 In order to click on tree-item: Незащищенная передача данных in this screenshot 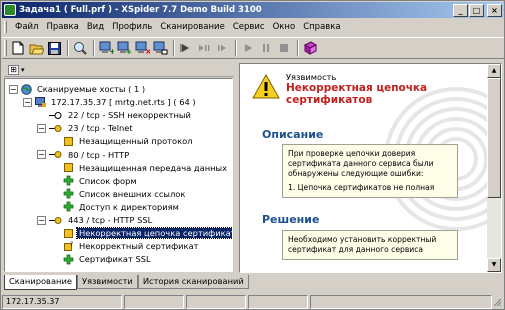, I will do `click(140, 168)`.